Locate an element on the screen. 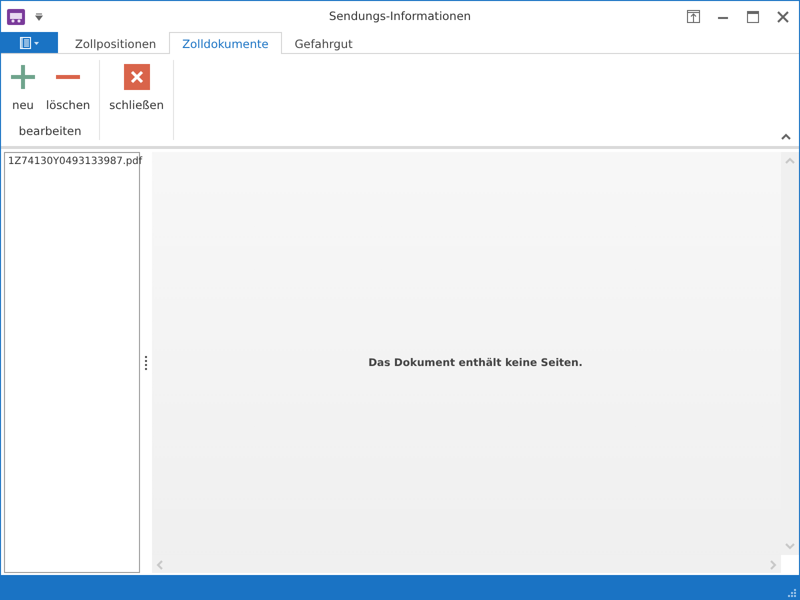  file-menu-button is located at coordinates (29, 42).